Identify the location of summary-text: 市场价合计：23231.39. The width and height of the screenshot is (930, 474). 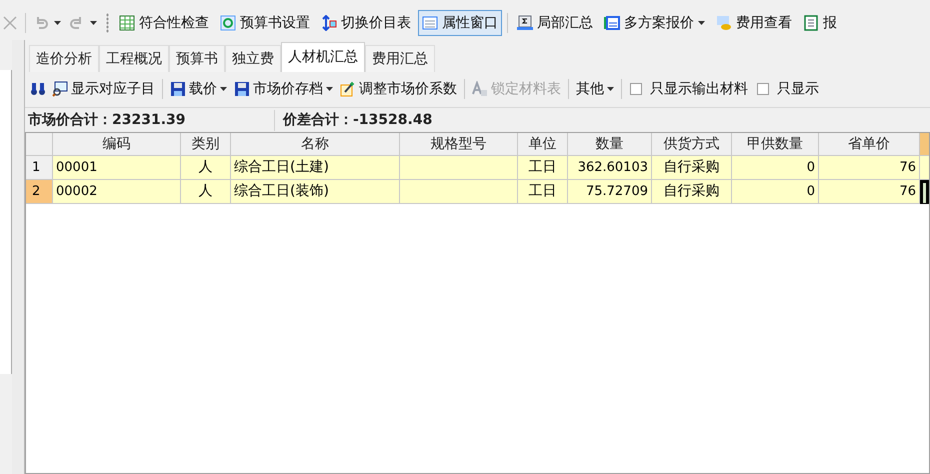
(150, 120).